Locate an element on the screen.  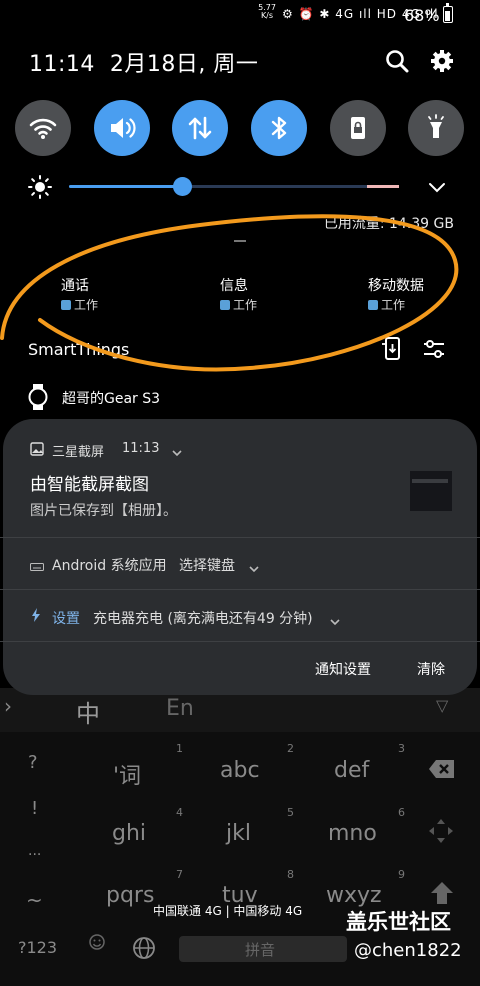
emoji-icon is located at coordinates (97, 944).